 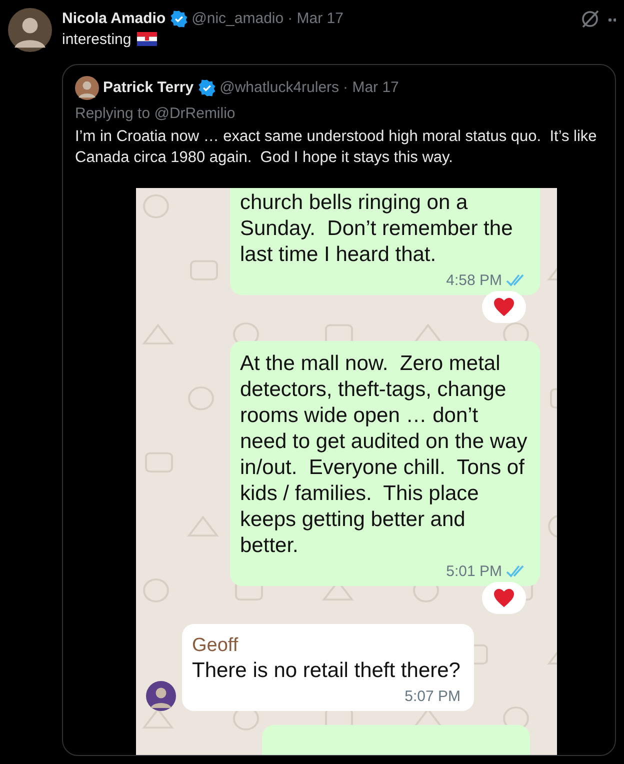 What do you see at coordinates (384, 454) in the screenshot?
I see `message-text: At the mall now. Zero metal detectors, theft-tags, change rooms wide open … don’t need to get audited on the way in/out. Everyone chill. Tons of kids / families. This place keeps getting better and better.` at bounding box center [384, 454].